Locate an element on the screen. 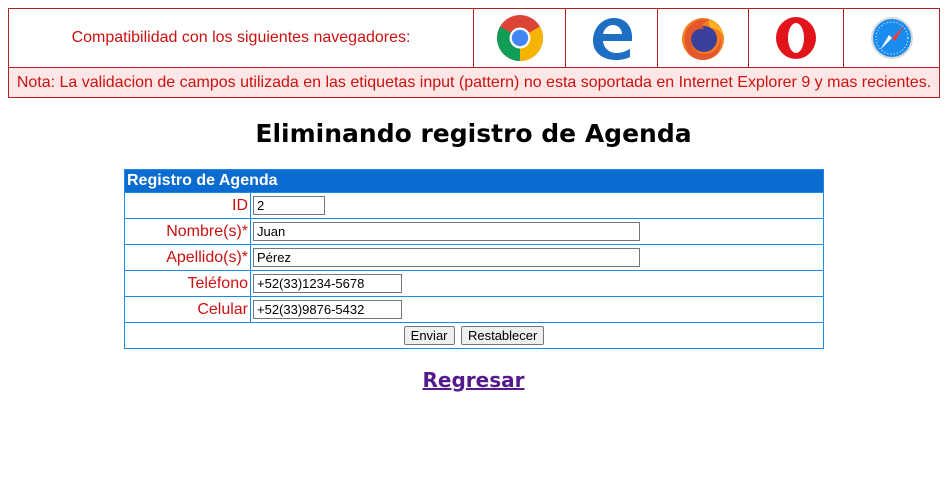  apellido-label: Apellido(s)* is located at coordinates (187, 257).